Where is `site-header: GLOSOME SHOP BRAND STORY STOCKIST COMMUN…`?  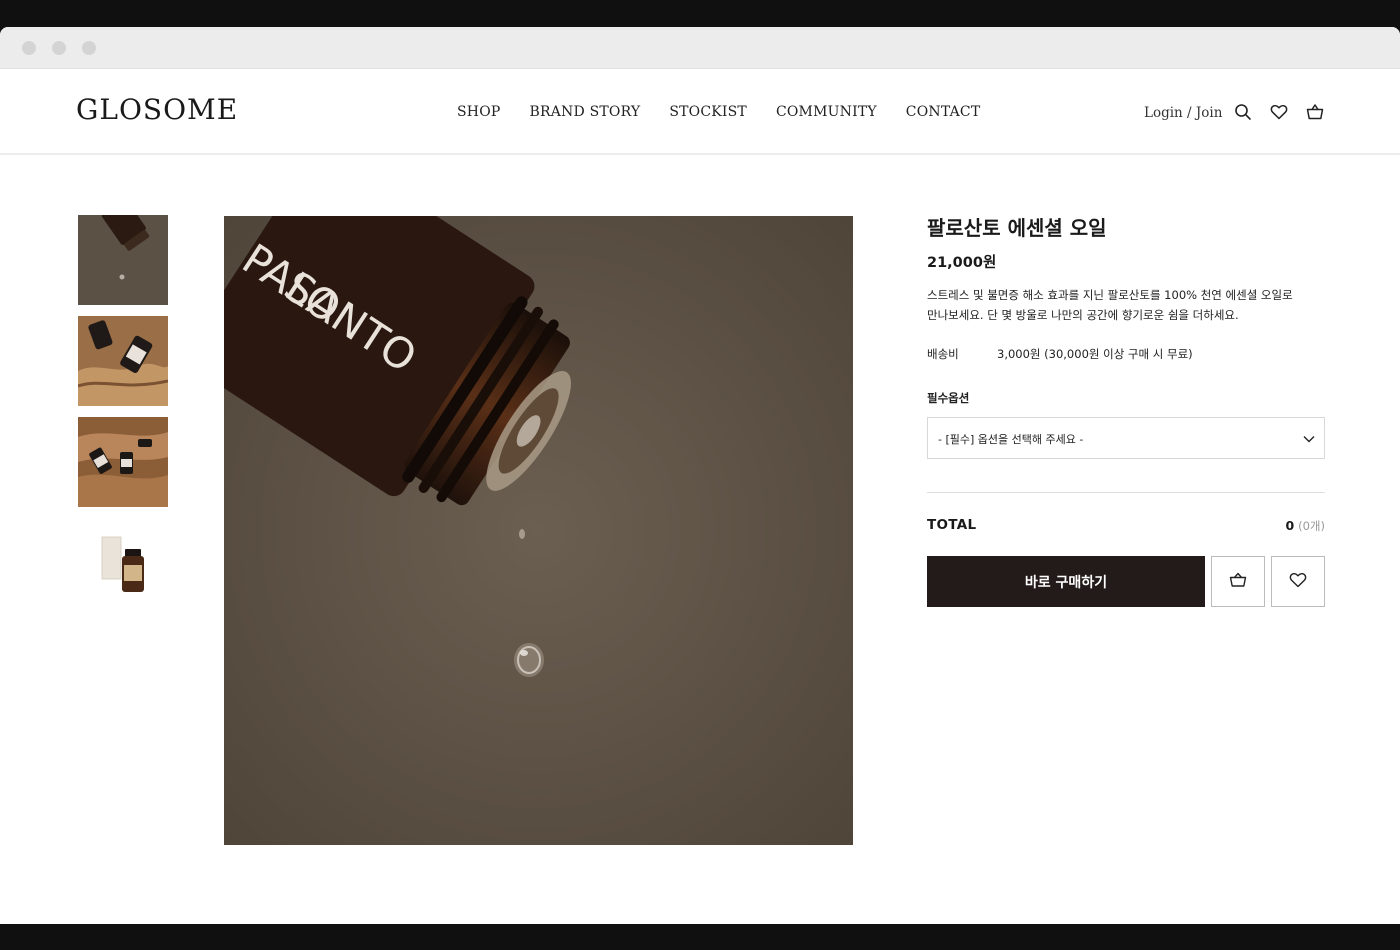 site-header: GLOSOME SHOP BRAND STORY STOCKIST COMMUN… is located at coordinates (700, 112).